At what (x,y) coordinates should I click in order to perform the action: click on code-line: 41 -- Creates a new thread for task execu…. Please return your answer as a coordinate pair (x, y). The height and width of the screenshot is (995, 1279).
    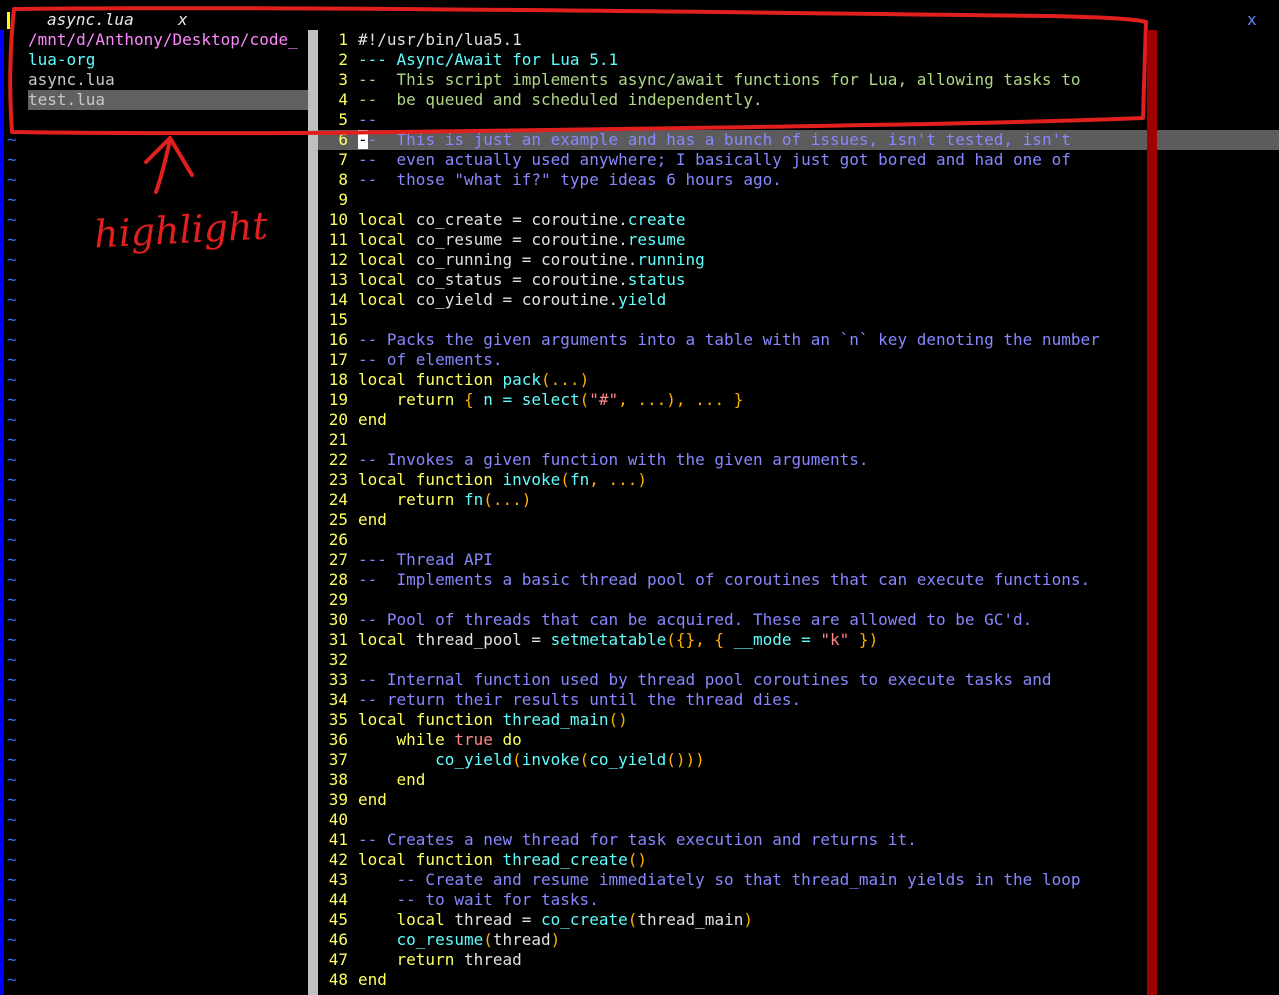
    Looking at the image, I should click on (798, 840).